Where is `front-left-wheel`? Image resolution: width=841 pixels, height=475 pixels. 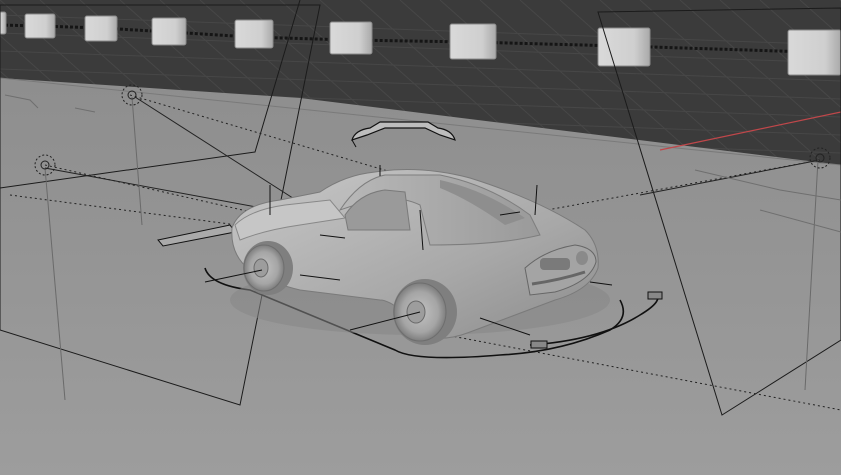
front-left-wheel is located at coordinates (268, 268).